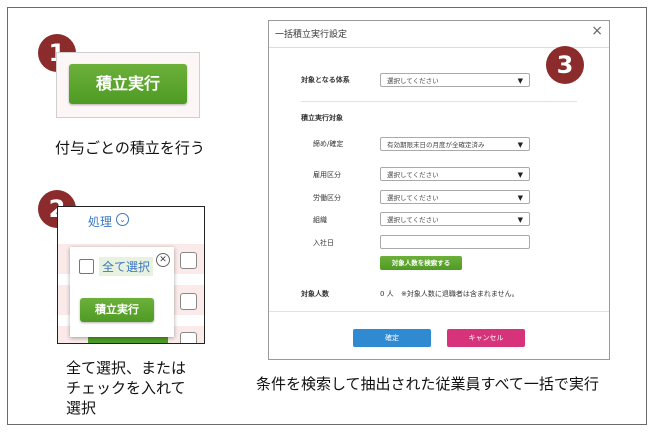 This screenshot has width=654, height=434. Describe the element at coordinates (455, 219) in the screenshot. I see `org-select: 選択してください ▼` at that location.